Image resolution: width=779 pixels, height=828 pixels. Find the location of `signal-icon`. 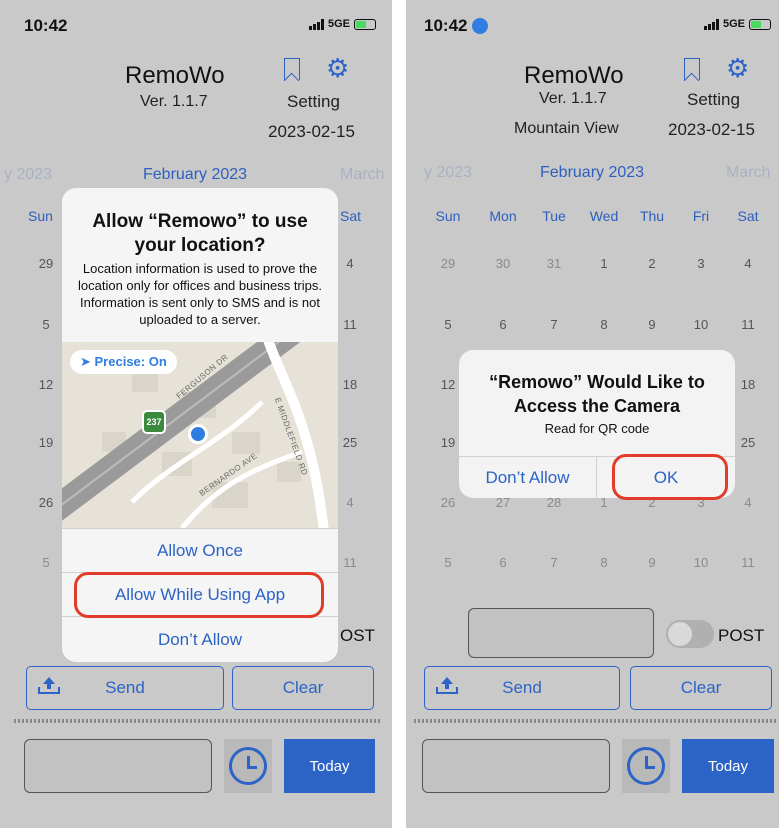

signal-icon is located at coordinates (711, 24).